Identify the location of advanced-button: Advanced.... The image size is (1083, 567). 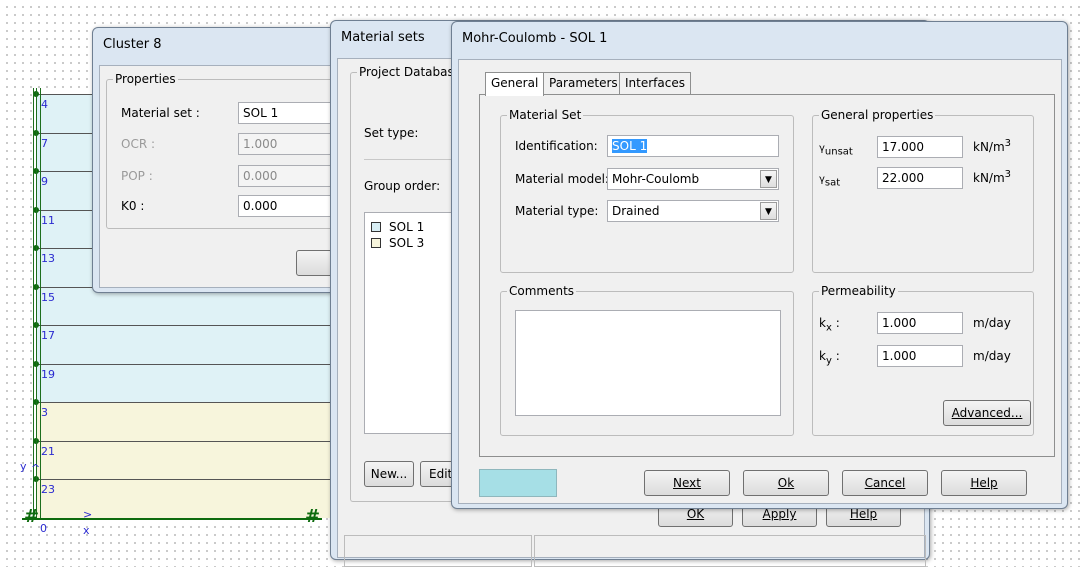
(987, 413).